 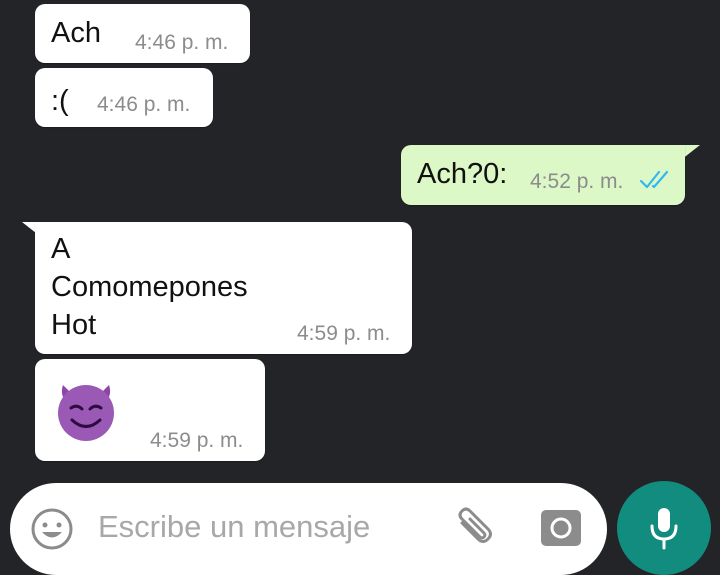 I want to click on message-text: :(, so click(x=60, y=101).